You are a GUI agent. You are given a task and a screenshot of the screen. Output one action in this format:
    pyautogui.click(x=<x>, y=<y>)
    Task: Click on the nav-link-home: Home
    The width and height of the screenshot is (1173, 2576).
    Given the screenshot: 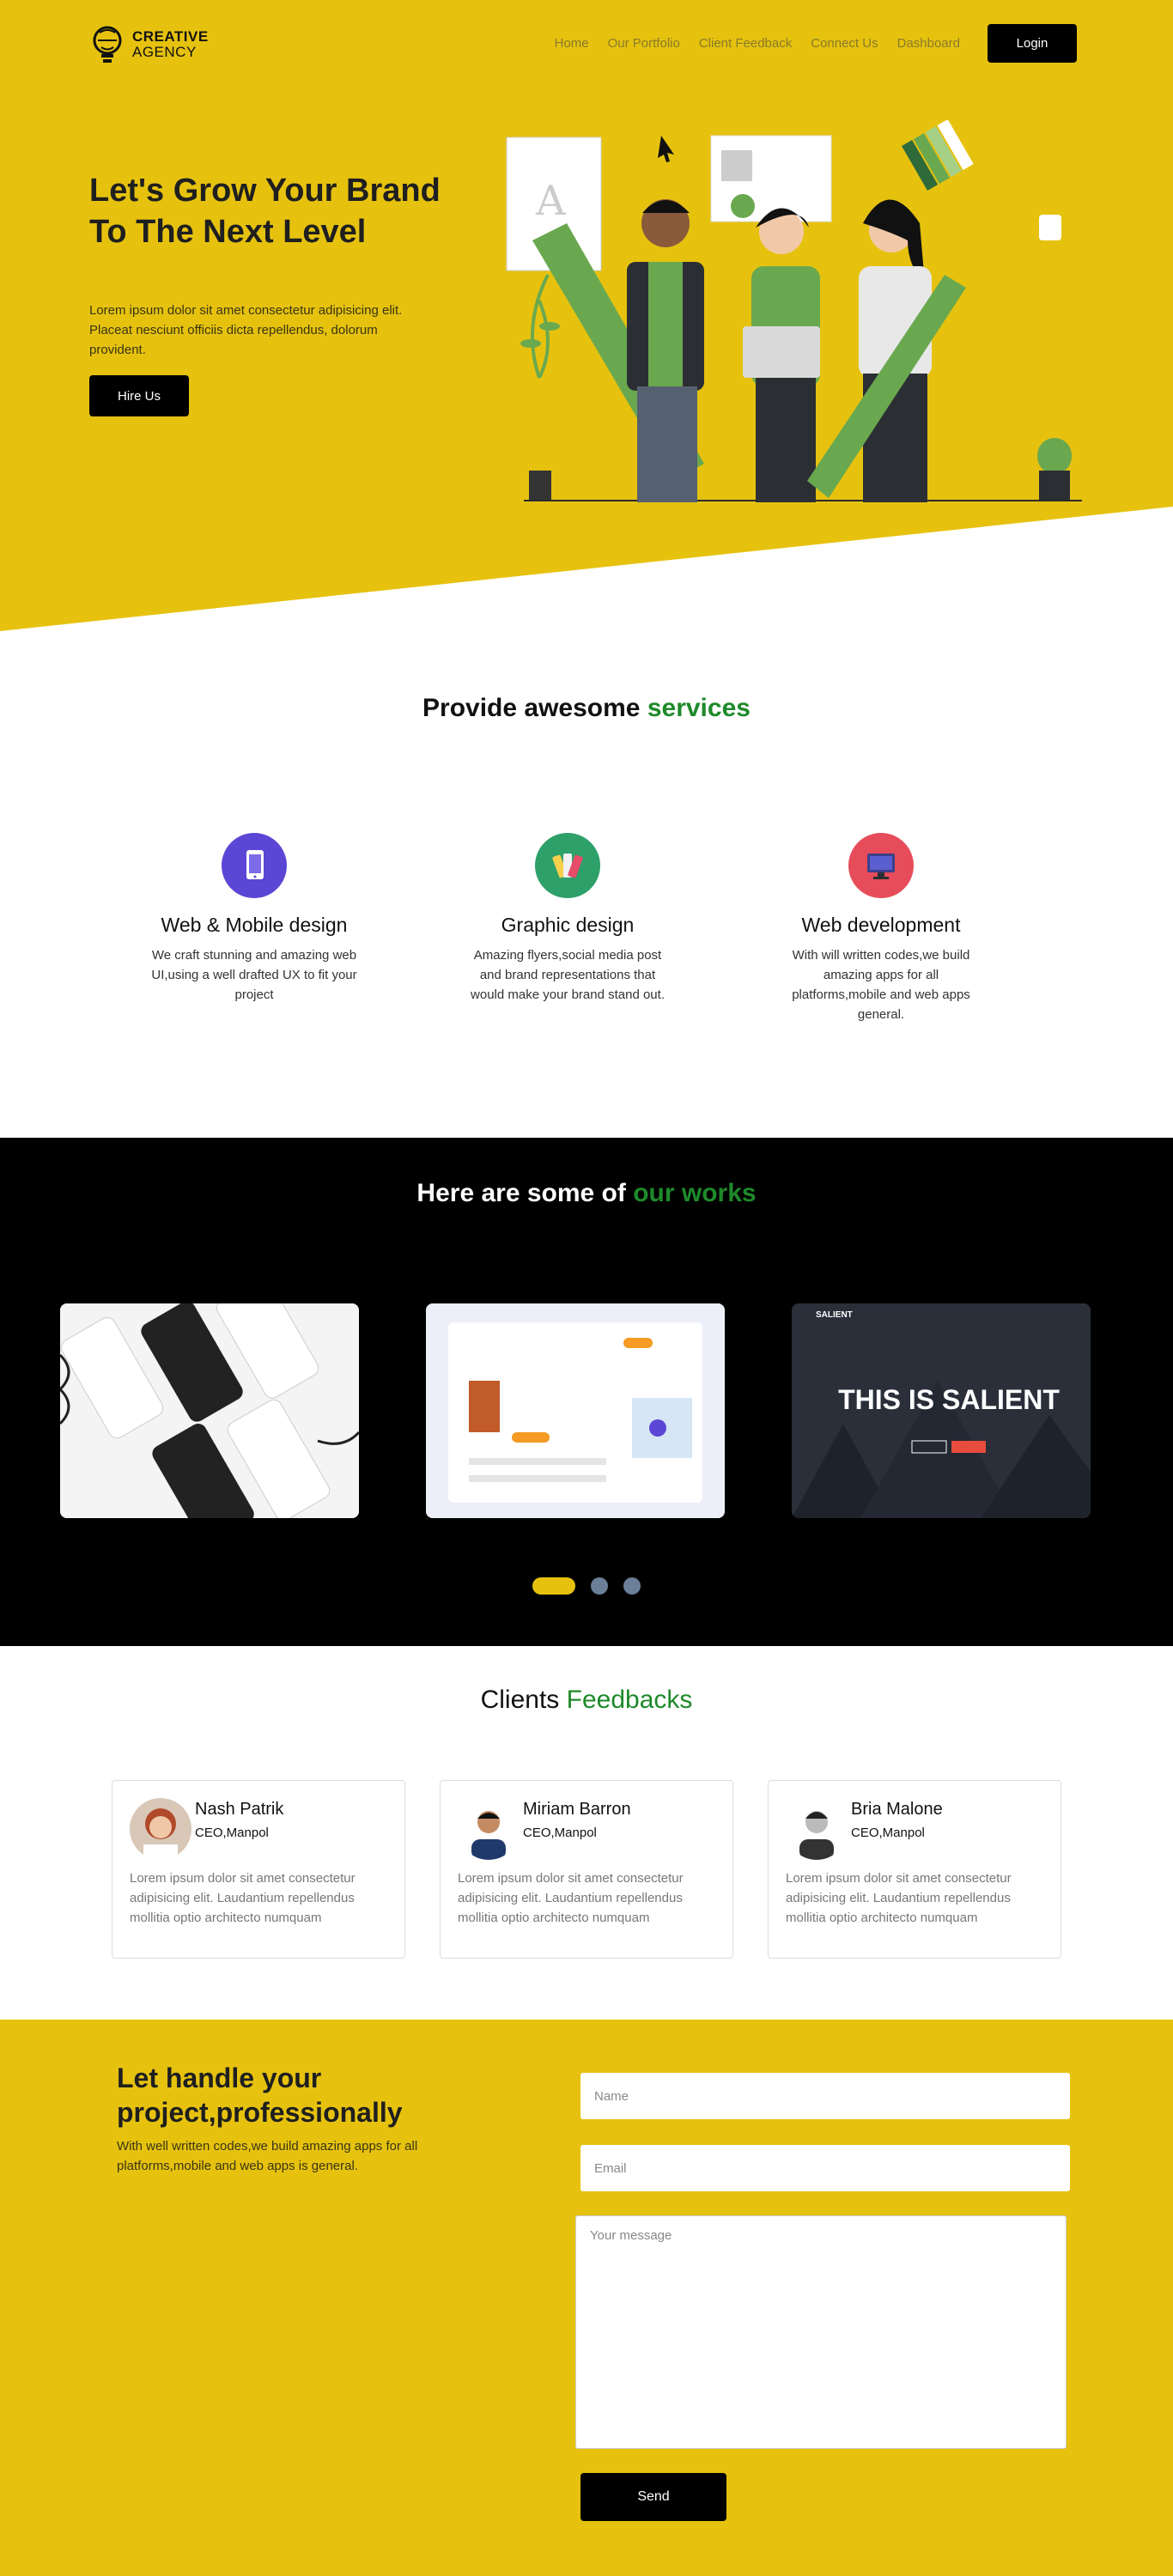 What is the action you would take?
    pyautogui.click(x=572, y=44)
    